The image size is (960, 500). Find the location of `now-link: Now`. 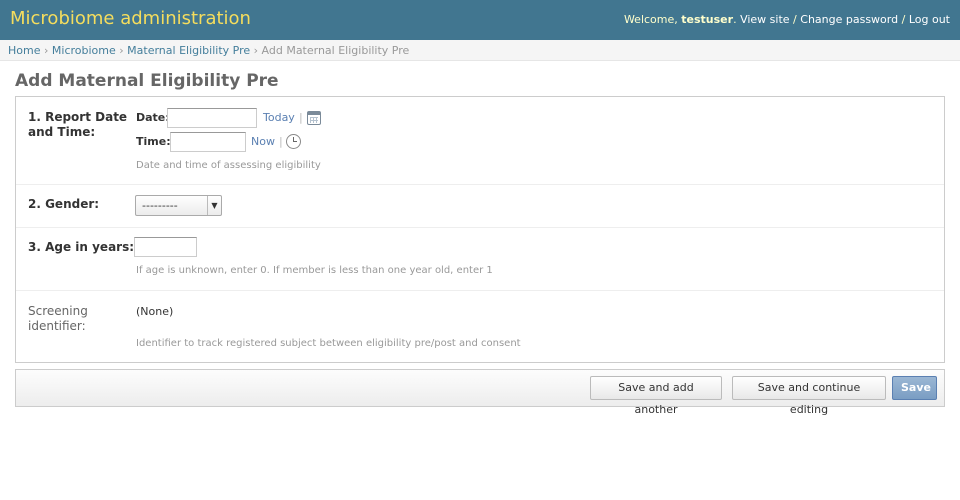

now-link: Now is located at coordinates (263, 141).